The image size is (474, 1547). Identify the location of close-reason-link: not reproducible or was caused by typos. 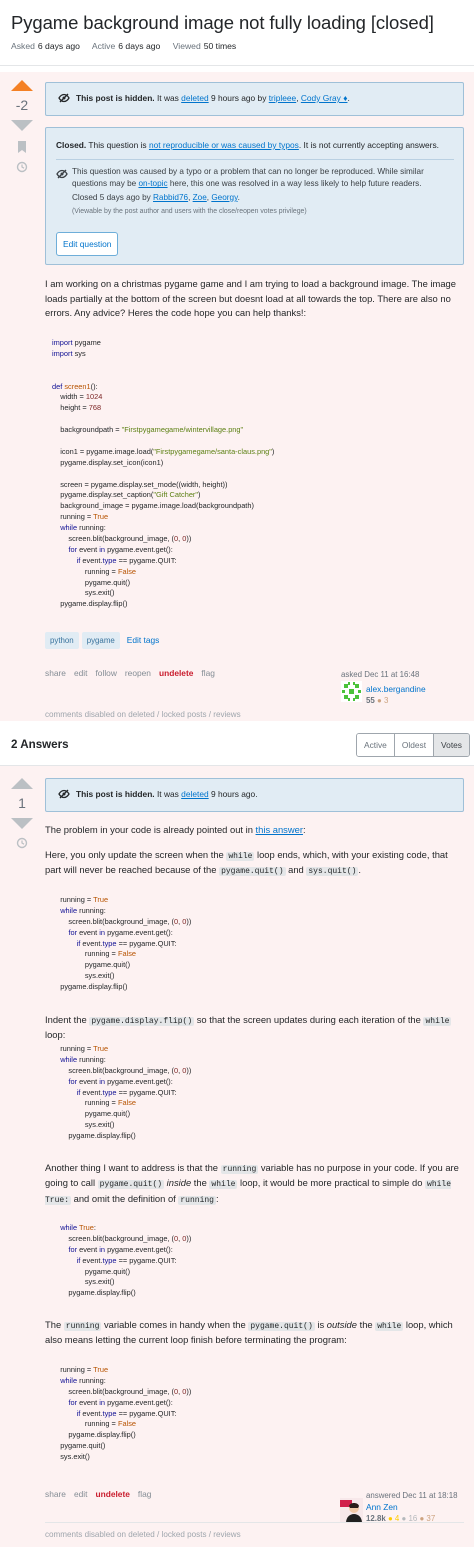
(224, 145).